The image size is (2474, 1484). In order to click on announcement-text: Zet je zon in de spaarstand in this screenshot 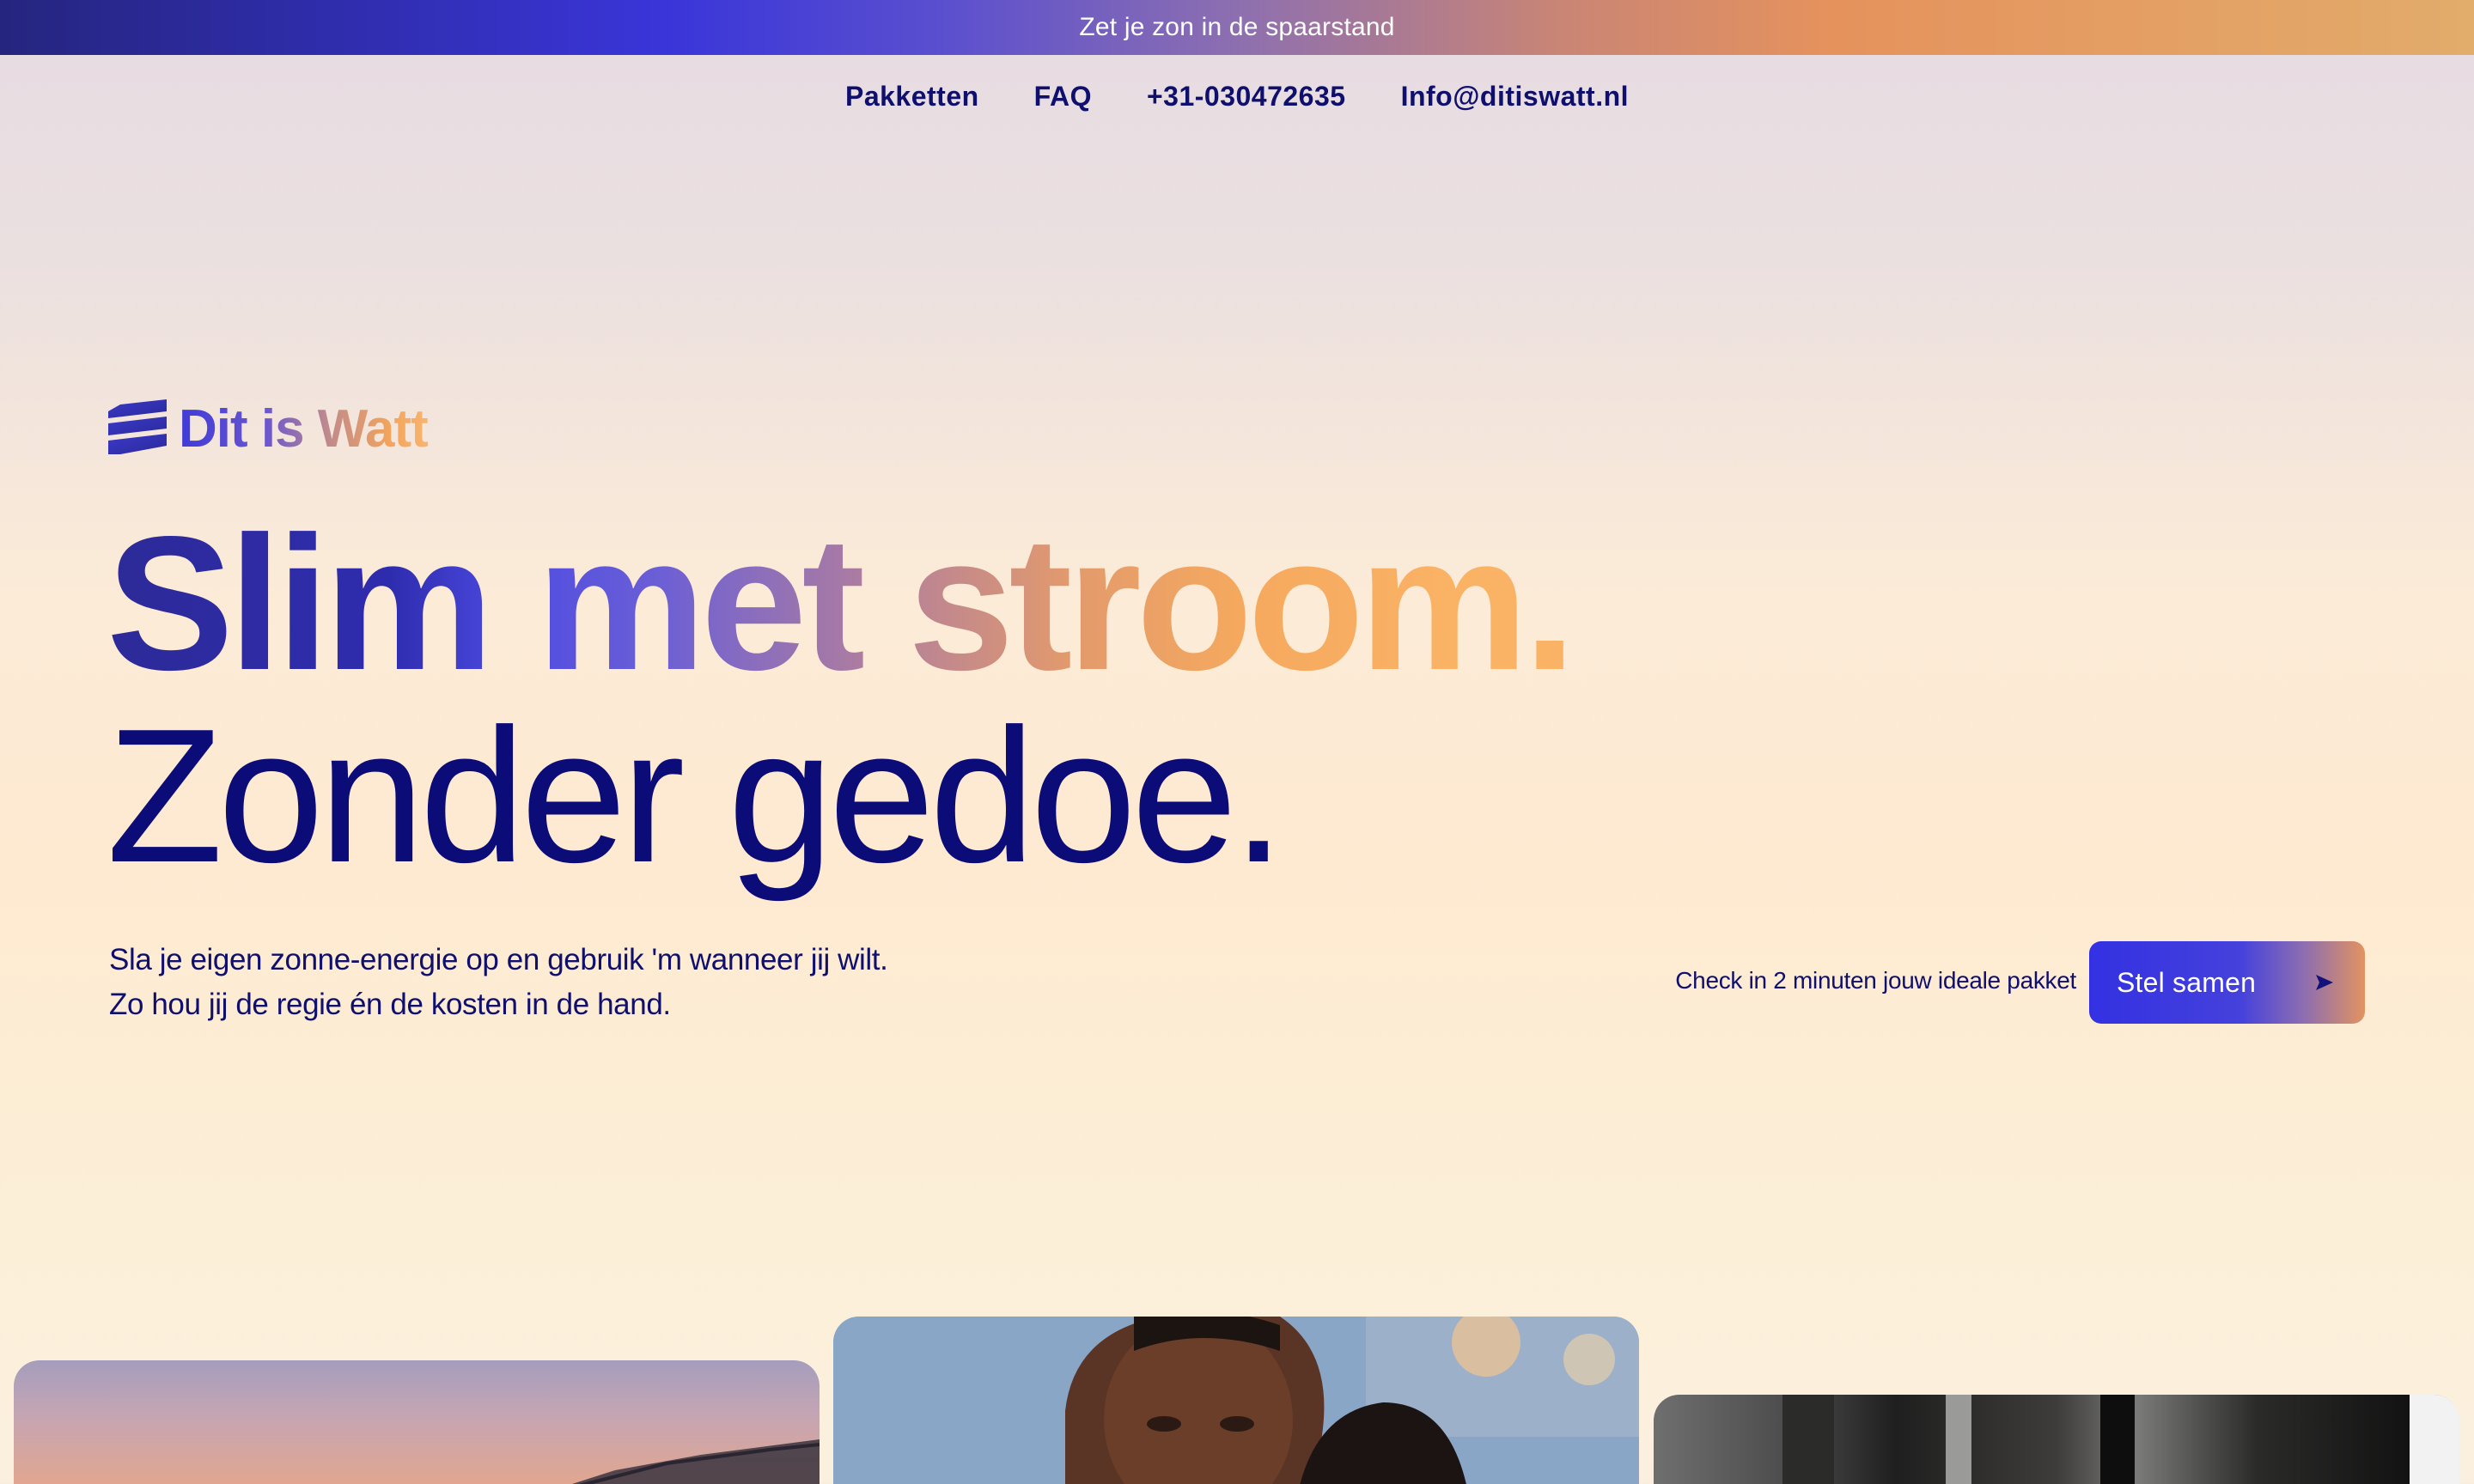, I will do `click(1237, 27)`.